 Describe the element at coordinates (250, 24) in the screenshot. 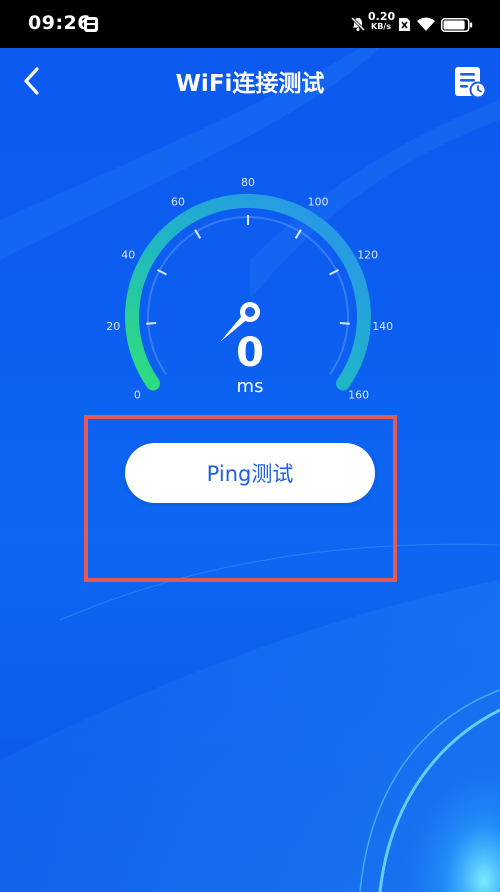

I see `status-bar: 09:26 0.20 KB/s` at that location.